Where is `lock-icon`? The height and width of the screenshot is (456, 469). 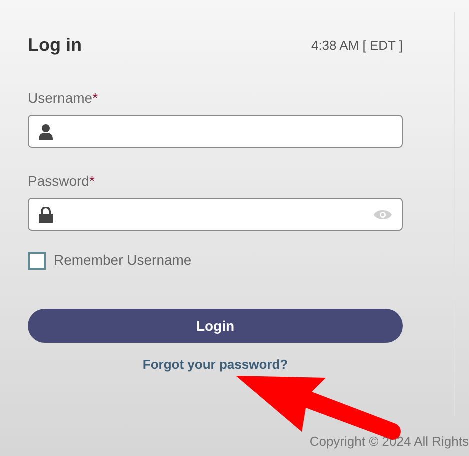
lock-icon is located at coordinates (46, 214).